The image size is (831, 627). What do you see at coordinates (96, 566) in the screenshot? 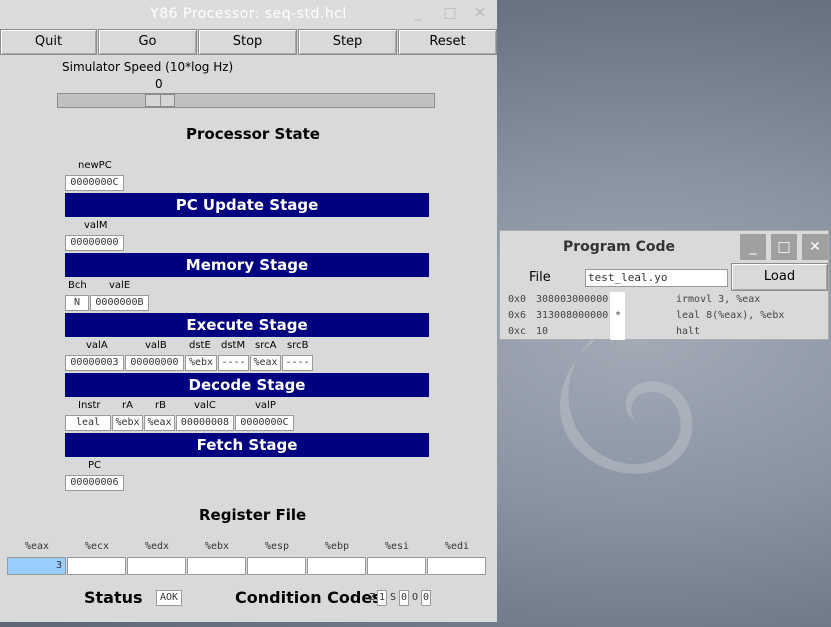
I see `register-value-ecx` at bounding box center [96, 566].